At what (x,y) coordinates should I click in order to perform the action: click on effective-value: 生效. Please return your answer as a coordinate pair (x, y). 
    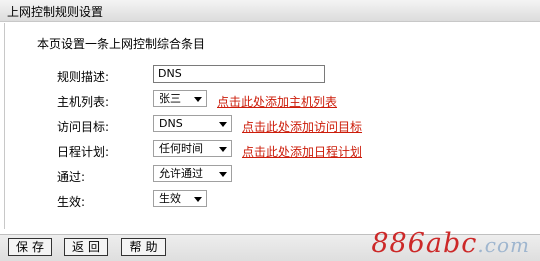
    Looking at the image, I should click on (170, 198).